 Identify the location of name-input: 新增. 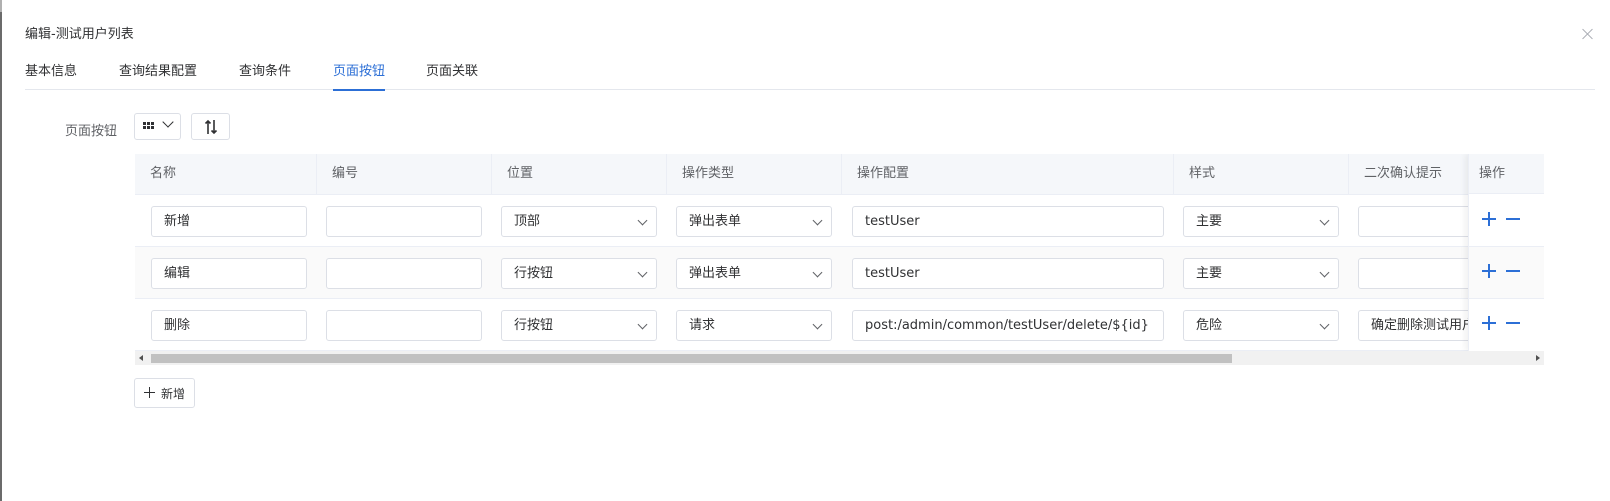
(229, 221).